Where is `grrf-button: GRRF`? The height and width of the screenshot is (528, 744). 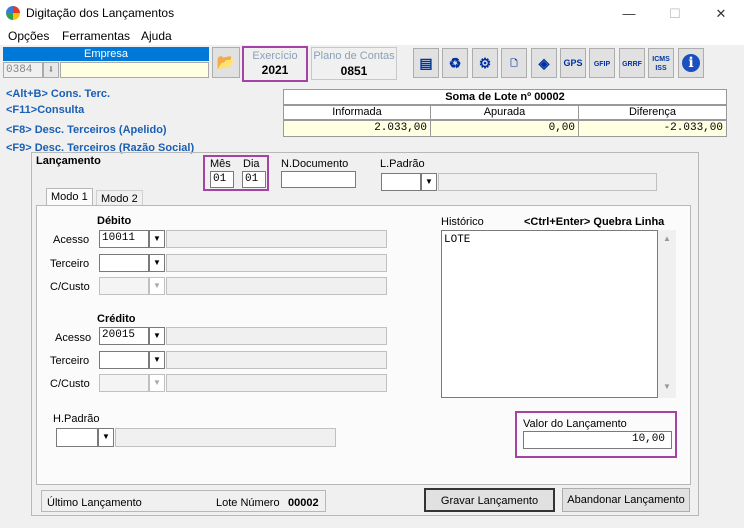
grrf-button: GRRF is located at coordinates (632, 63).